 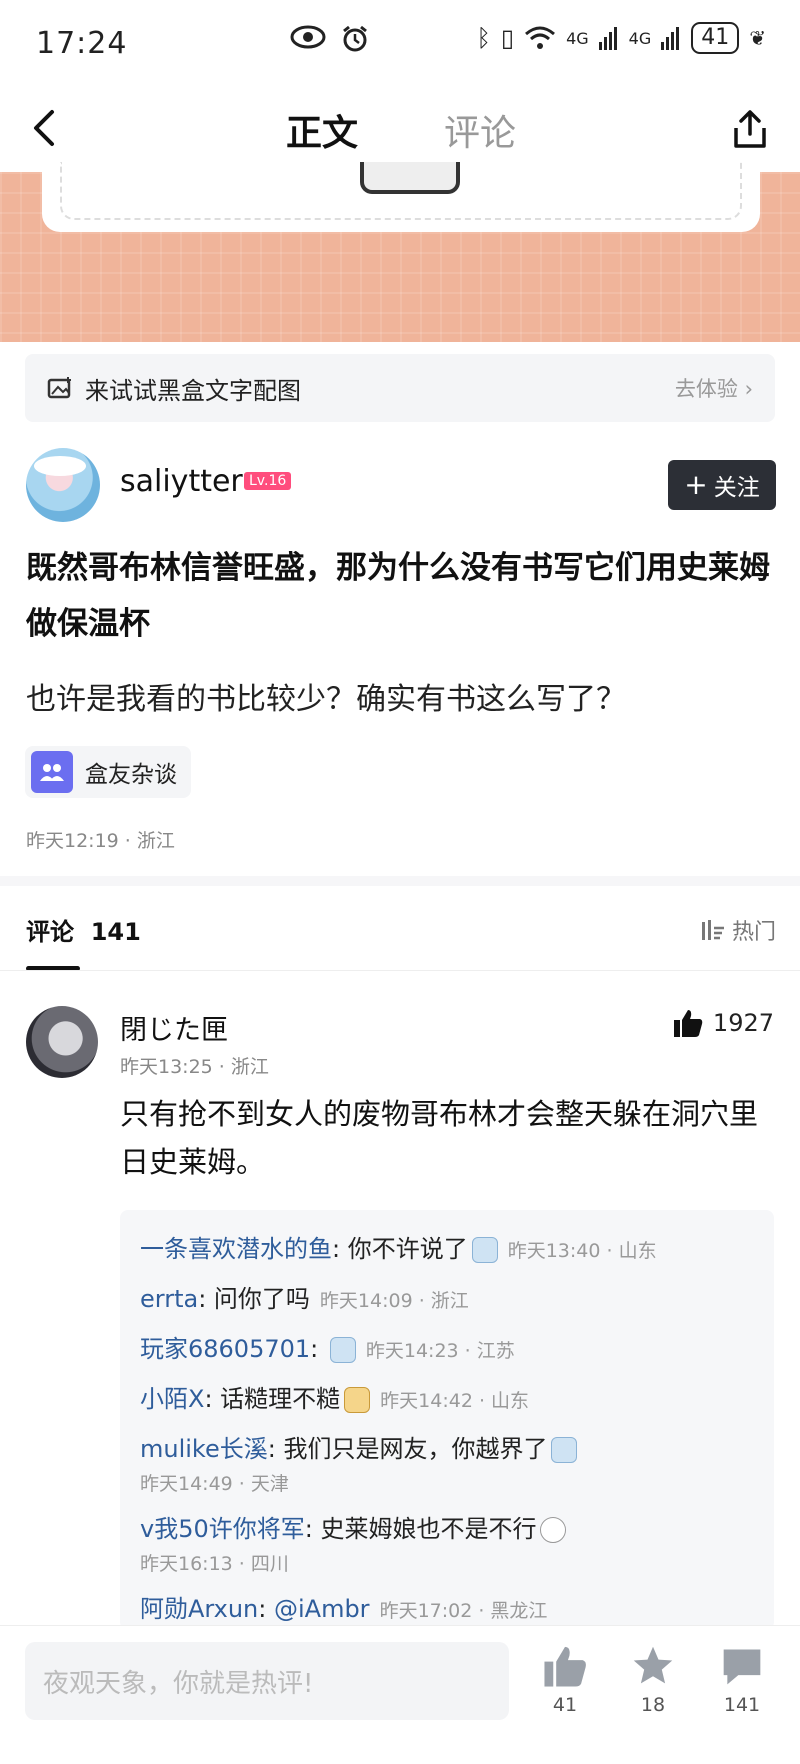 I want to click on comment-like-count: 1927, so click(x=743, y=1023).